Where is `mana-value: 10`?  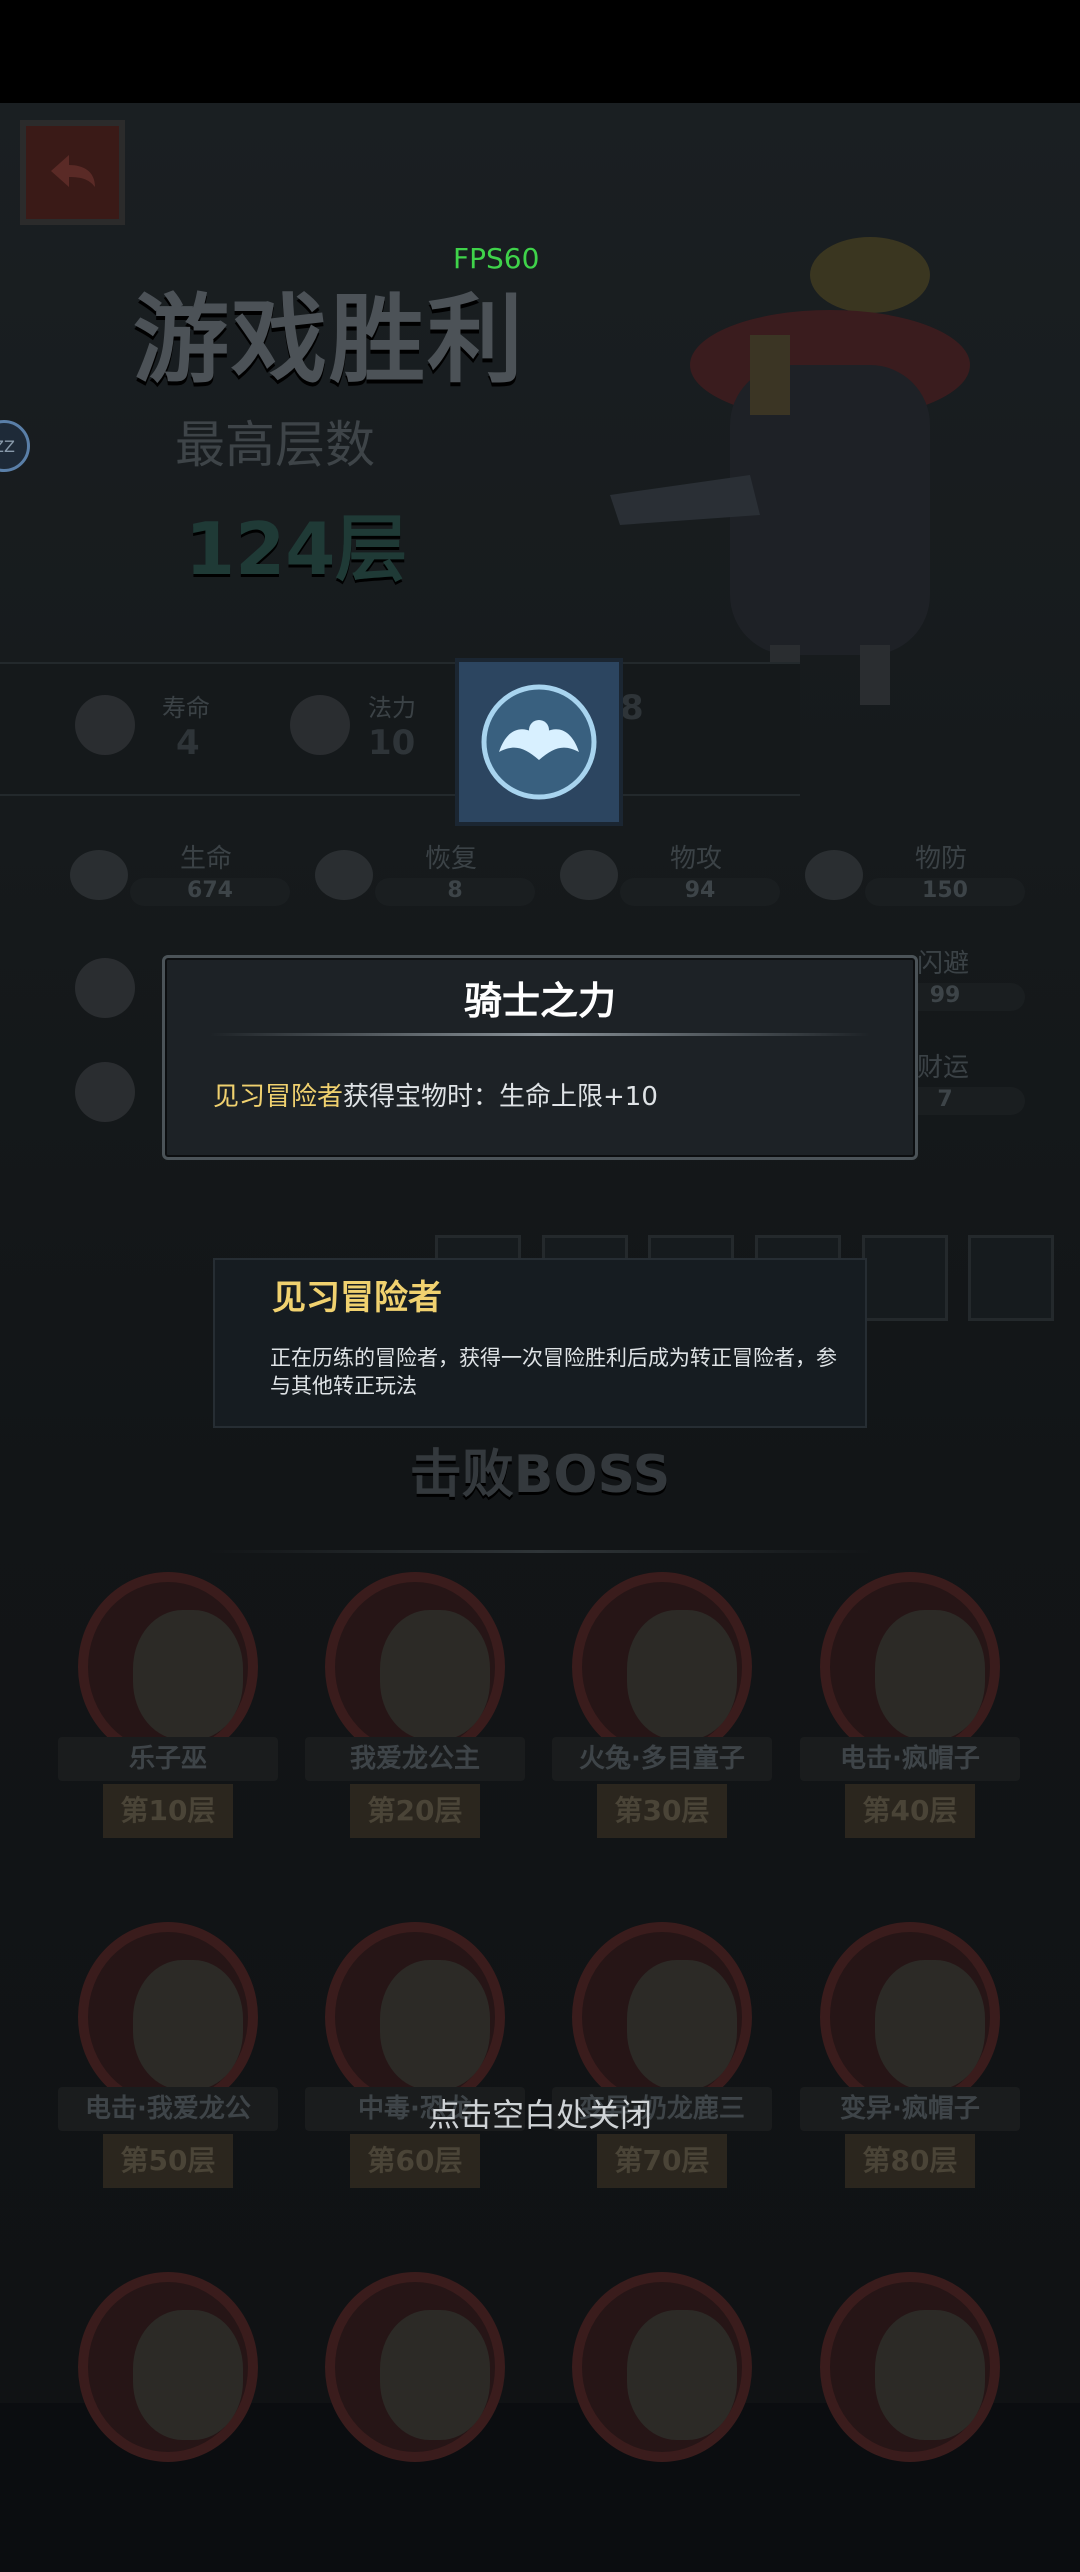
mana-value: 10 is located at coordinates (392, 743).